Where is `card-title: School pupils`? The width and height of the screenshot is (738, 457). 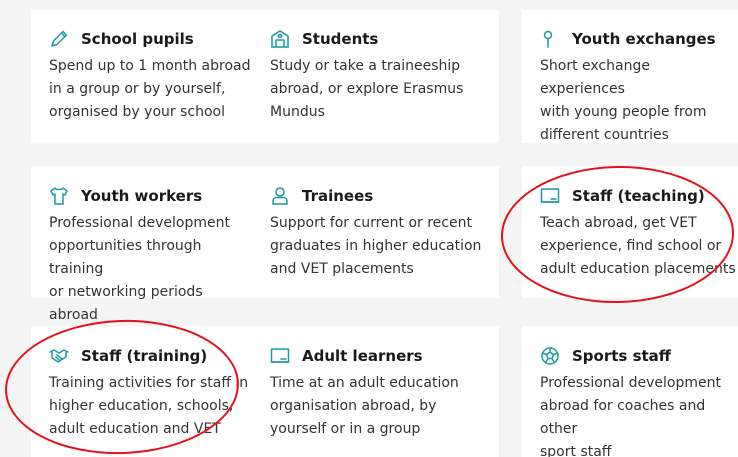 card-title: School pupils is located at coordinates (137, 39).